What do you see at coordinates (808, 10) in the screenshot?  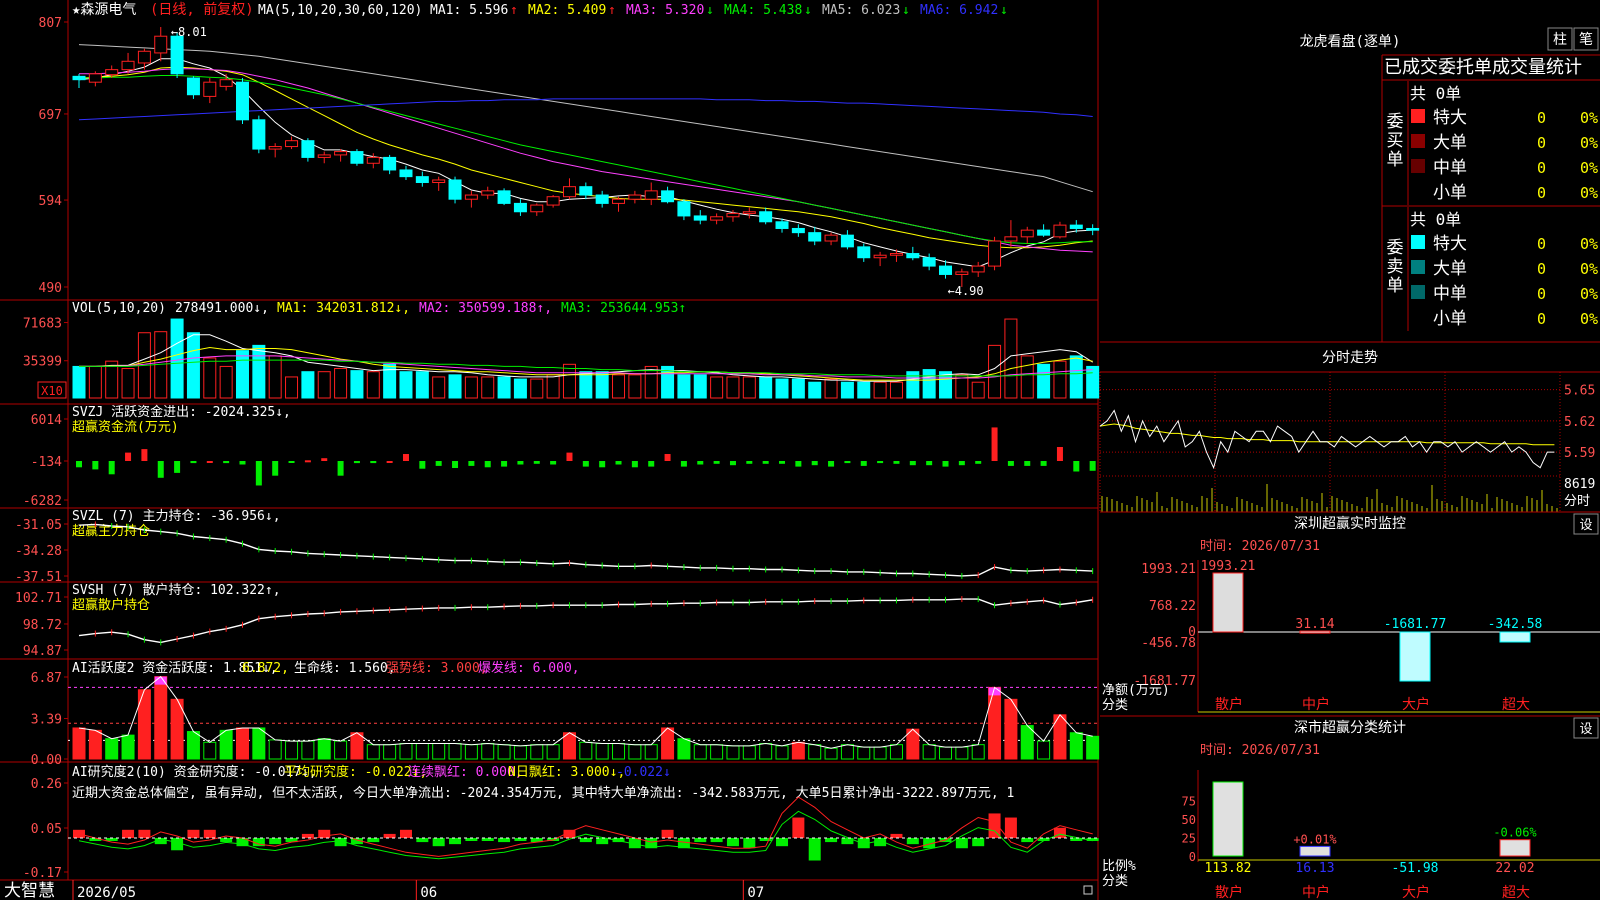 I see `ma-arrow: ↓` at bounding box center [808, 10].